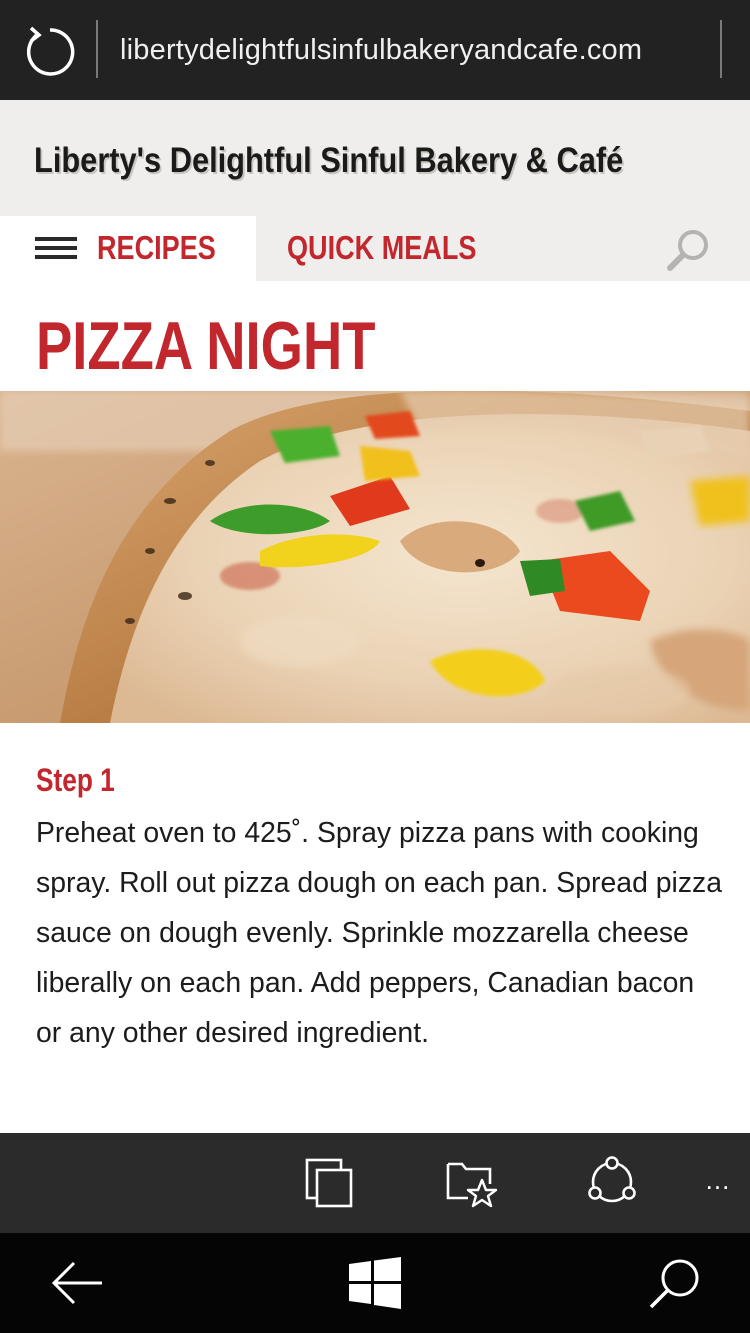 This screenshot has height=1333, width=750. I want to click on hamburger-menu-icon, so click(56, 248).